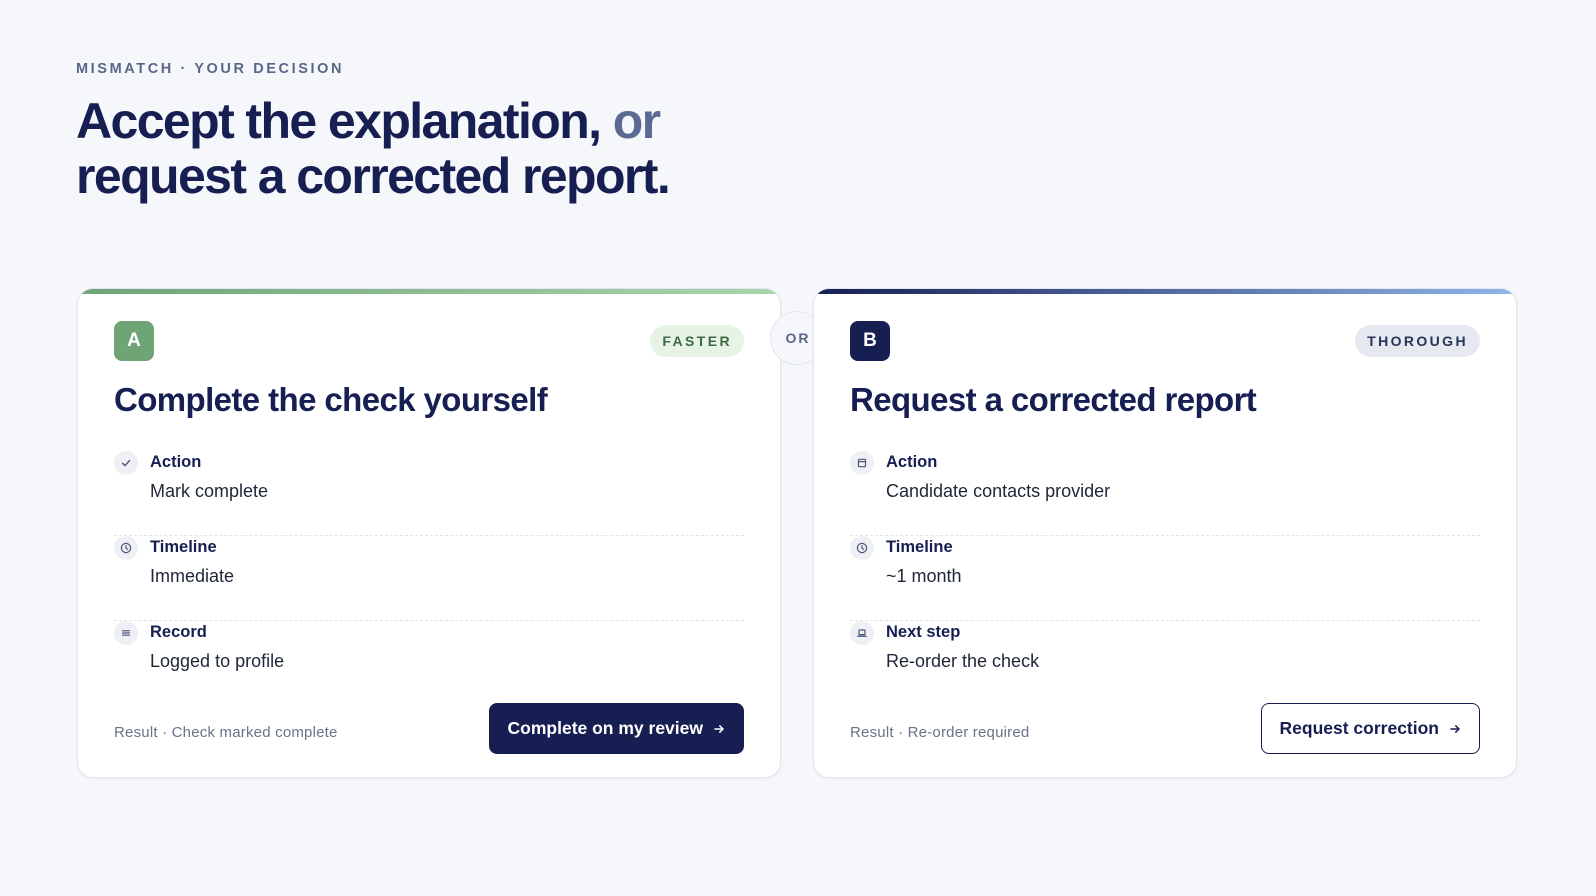 This screenshot has width=1596, height=896. What do you see at coordinates (998, 491) in the screenshot?
I see `detail-value: Candidate contacts provider` at bounding box center [998, 491].